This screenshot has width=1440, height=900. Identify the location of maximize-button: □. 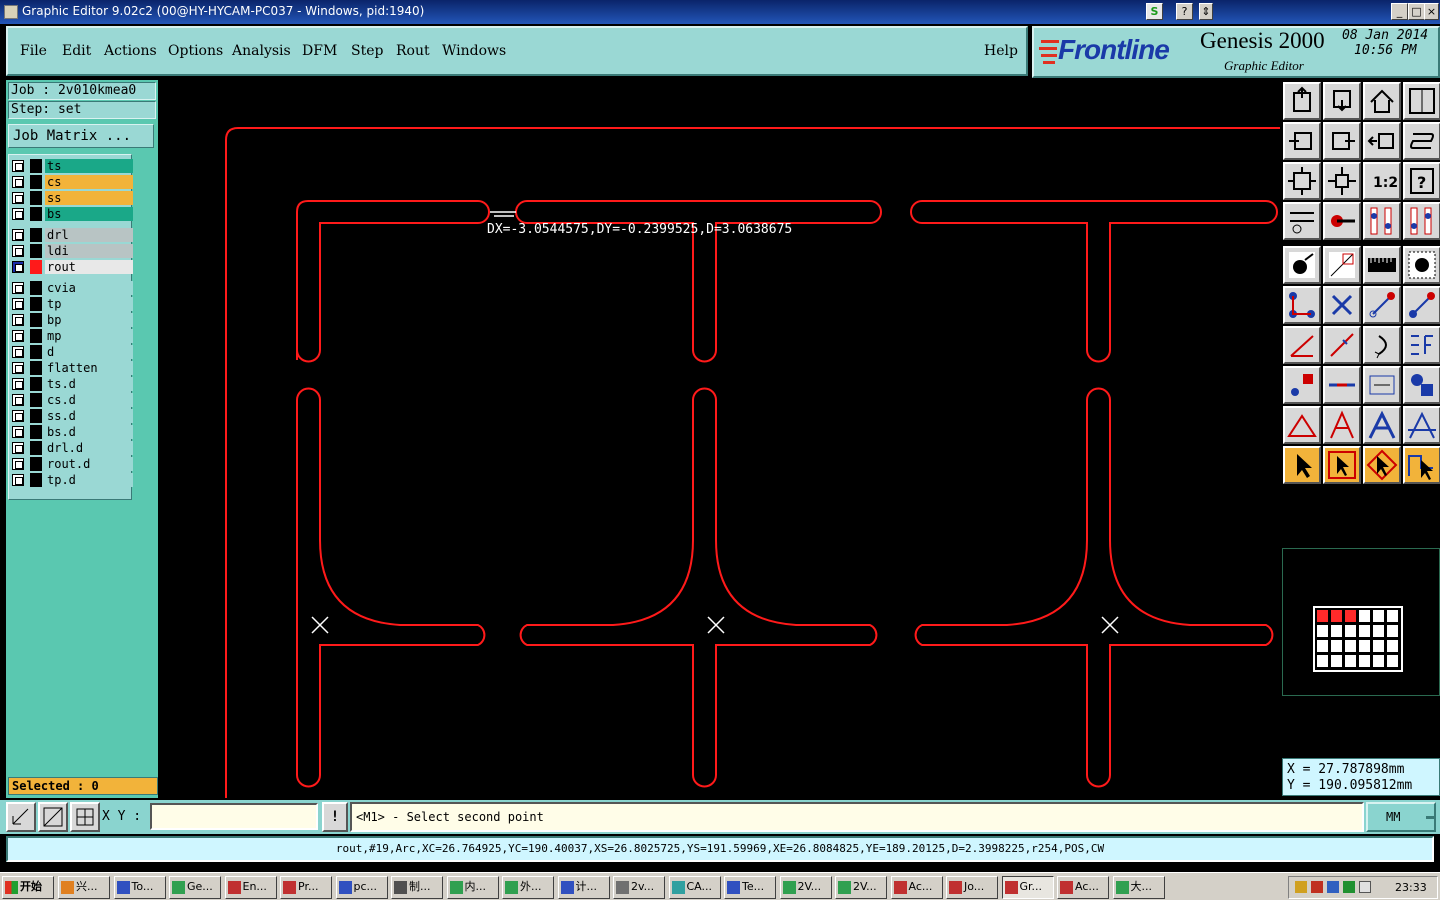
(1416, 11).